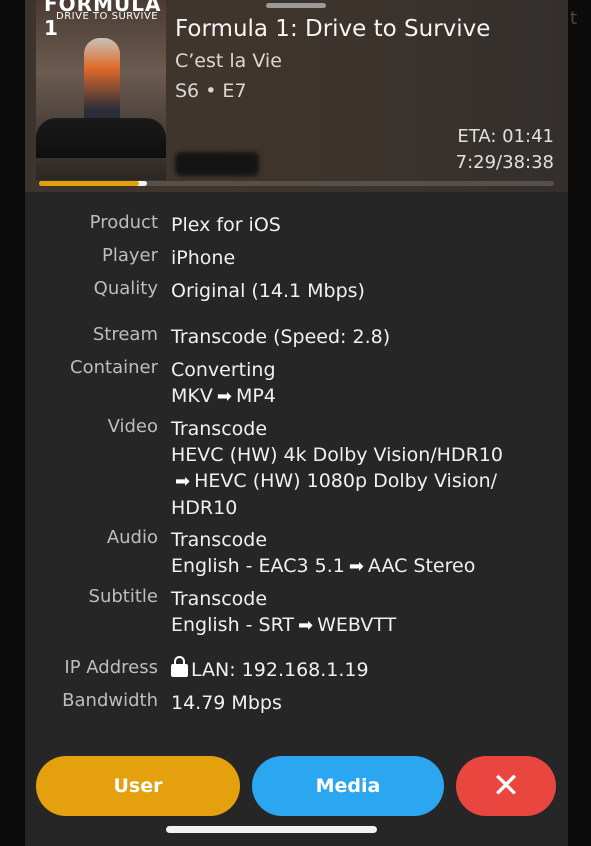 Image resolution: width=591 pixels, height=846 pixels. I want to click on eta-text: ETA: 01:41, so click(505, 136).